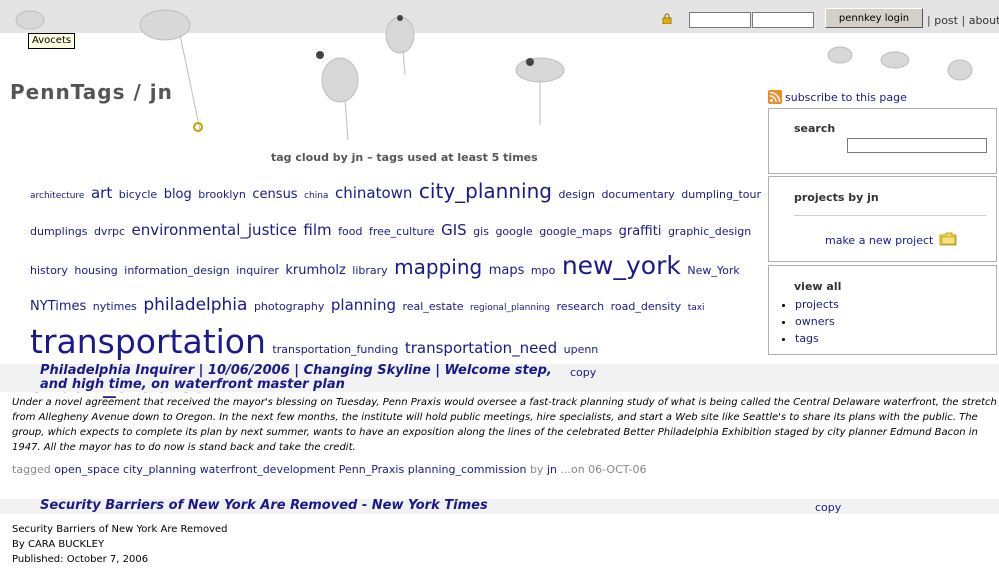 The height and width of the screenshot is (586, 999). Describe the element at coordinates (917, 145) in the screenshot. I see `search-input` at that location.